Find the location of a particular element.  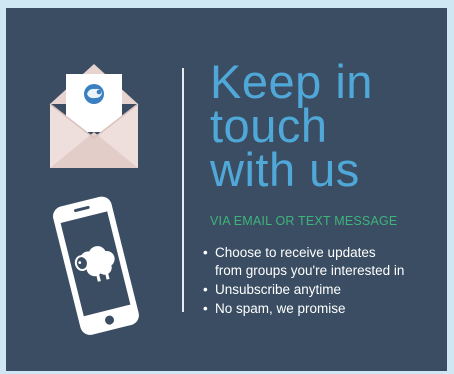

vertical-divider is located at coordinates (183, 190).